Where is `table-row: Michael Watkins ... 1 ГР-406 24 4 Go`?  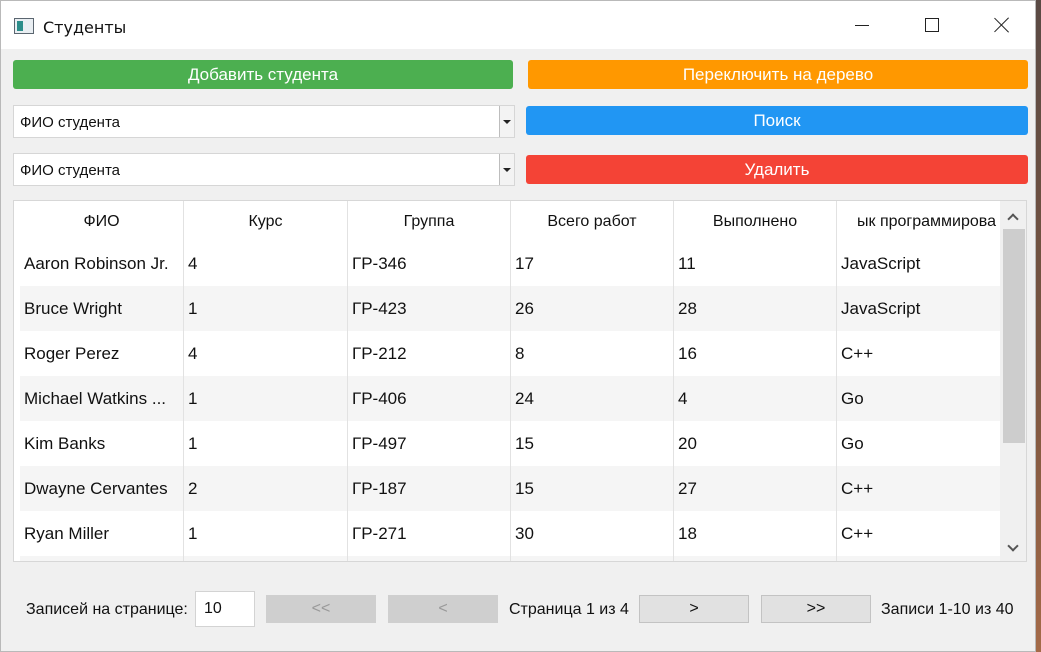 table-row: Michael Watkins ... 1 ГР-406 24 4 Go is located at coordinates (510, 398).